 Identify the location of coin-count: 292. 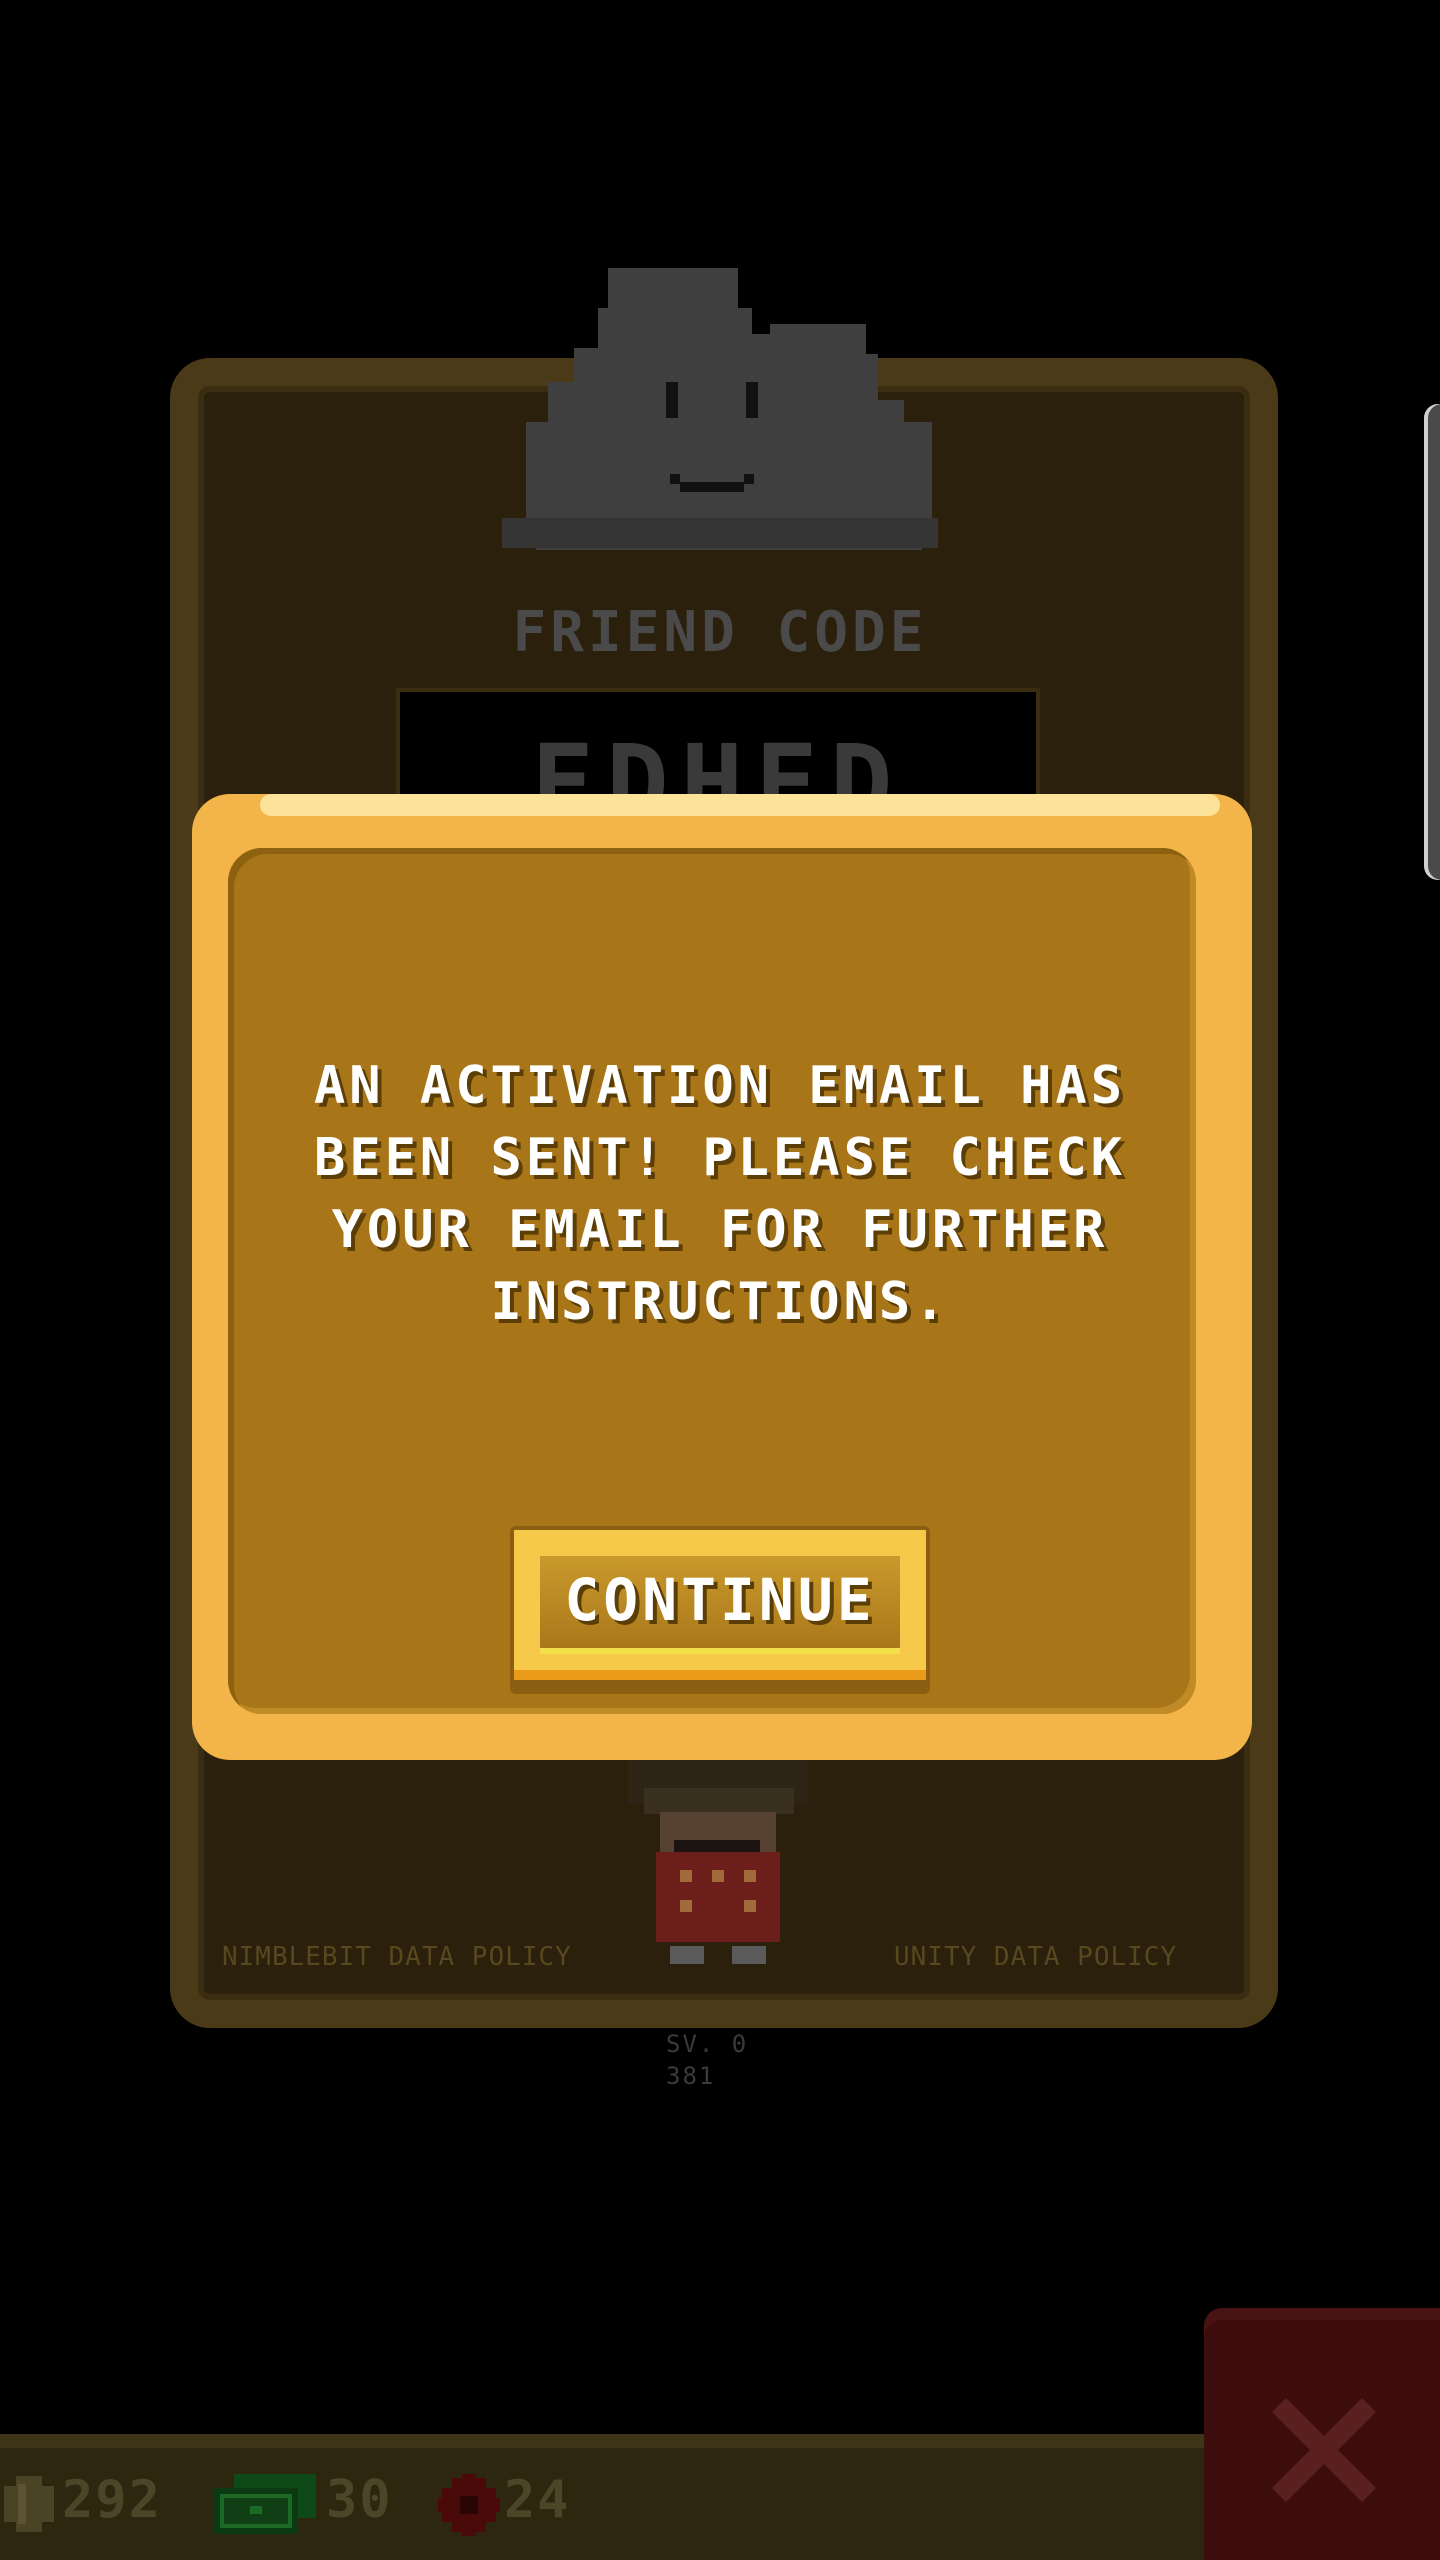
(112, 2500).